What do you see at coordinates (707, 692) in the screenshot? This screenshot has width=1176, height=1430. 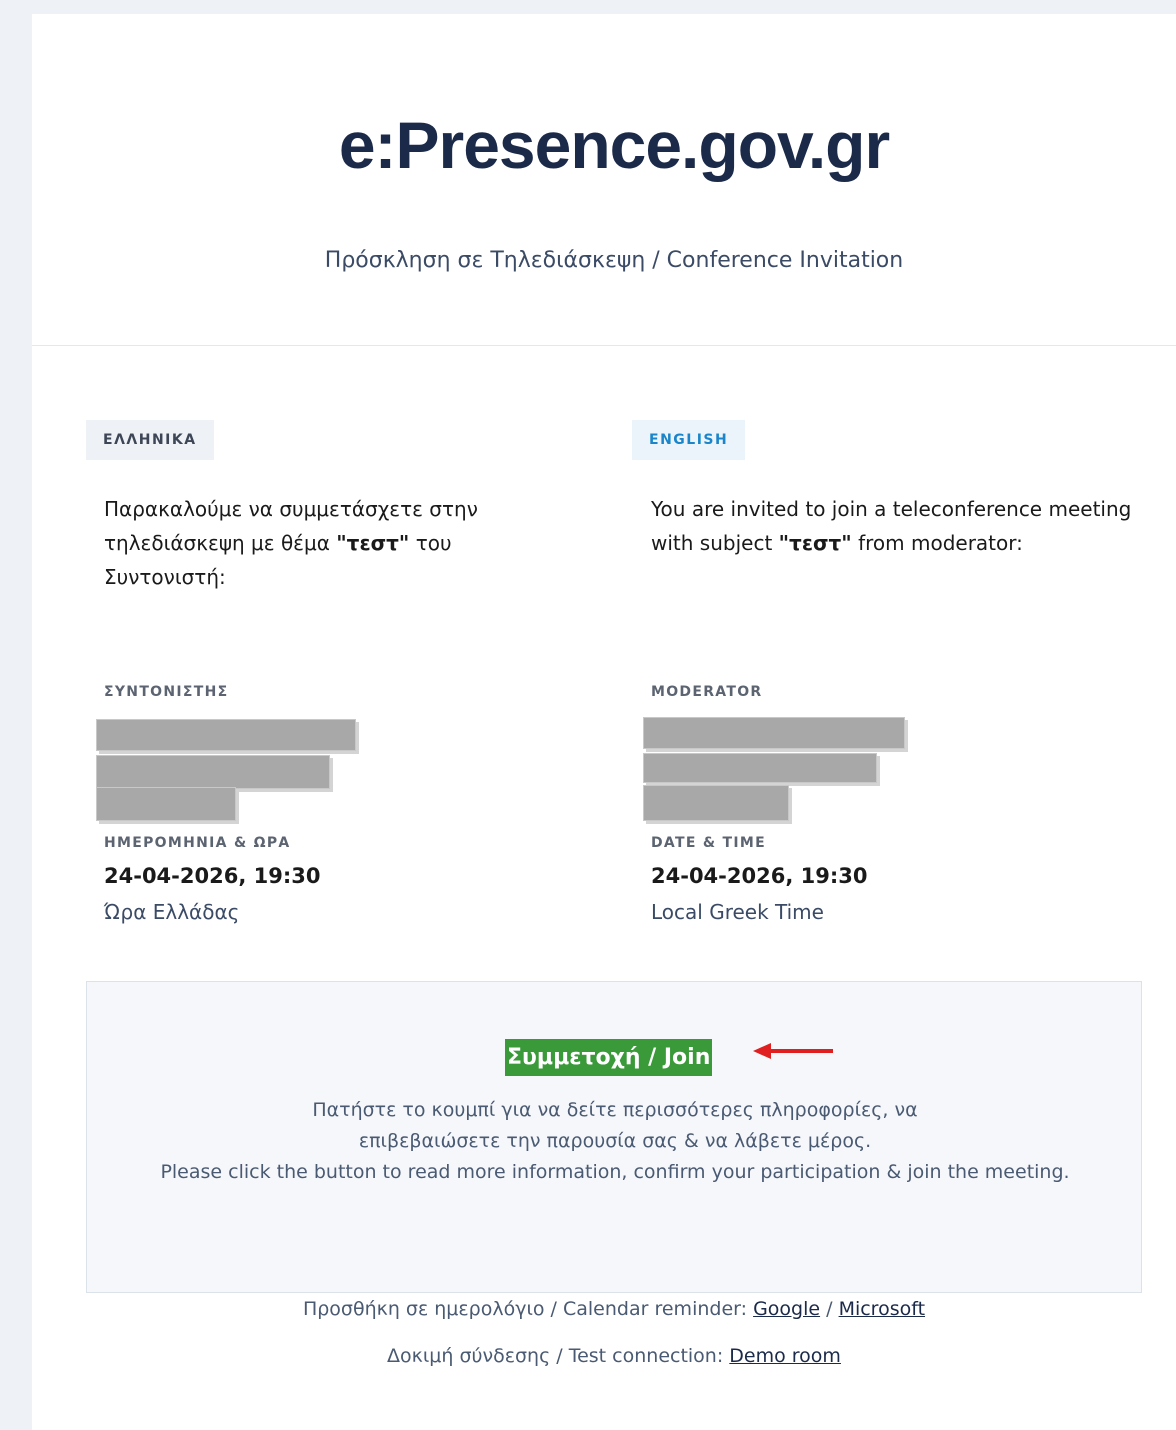 I see `english-moderator-label: MODERATOR` at bounding box center [707, 692].